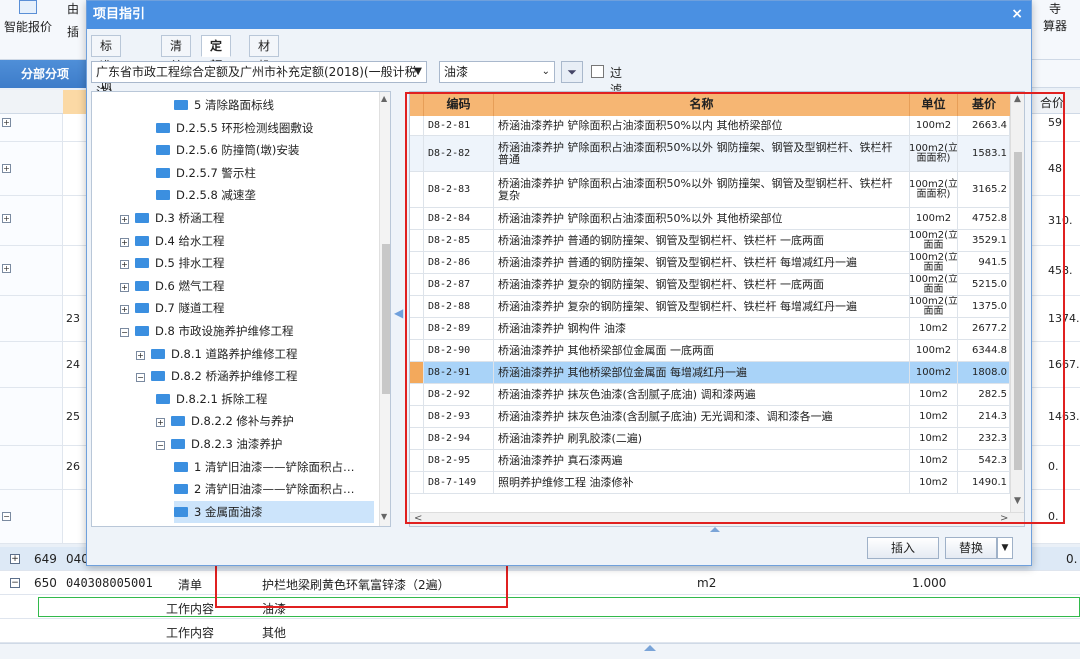  What do you see at coordinates (206, 173) in the screenshot?
I see `tree-item: D.2.5.7 警示柱` at bounding box center [206, 173].